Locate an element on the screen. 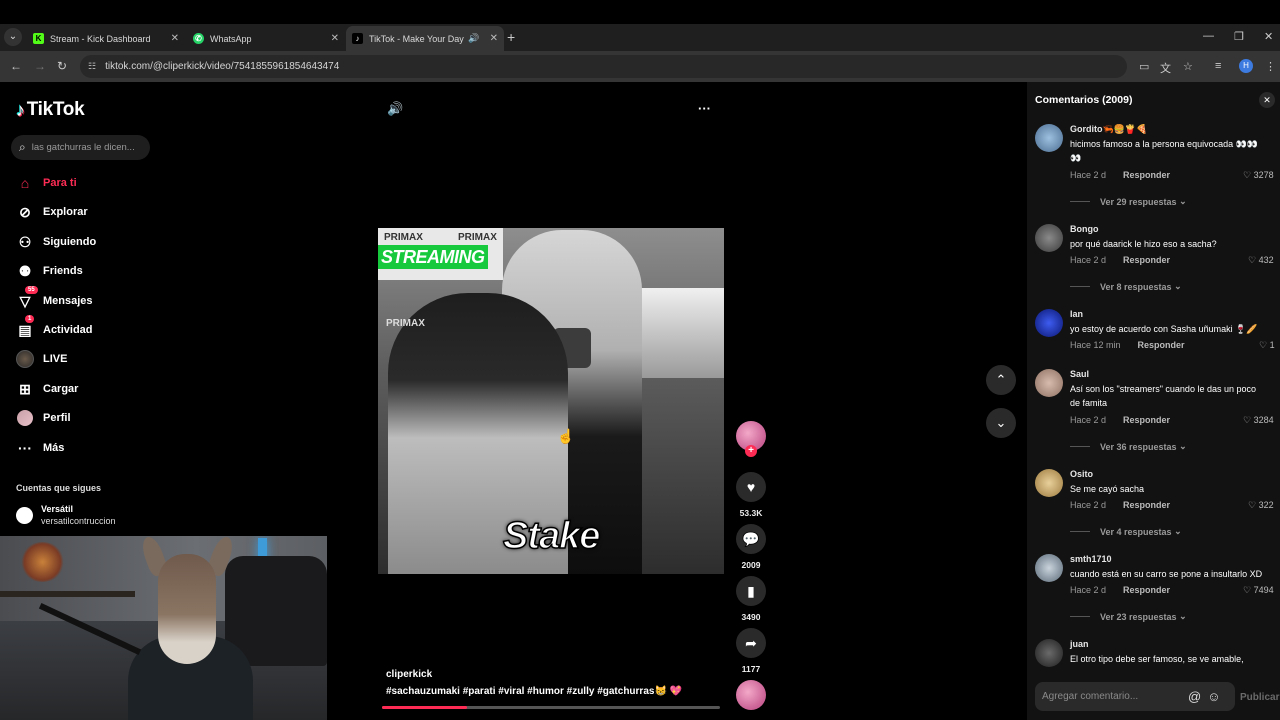 The height and width of the screenshot is (720, 1280). save-button: ▮ 3490 is located at coordinates (751, 599).